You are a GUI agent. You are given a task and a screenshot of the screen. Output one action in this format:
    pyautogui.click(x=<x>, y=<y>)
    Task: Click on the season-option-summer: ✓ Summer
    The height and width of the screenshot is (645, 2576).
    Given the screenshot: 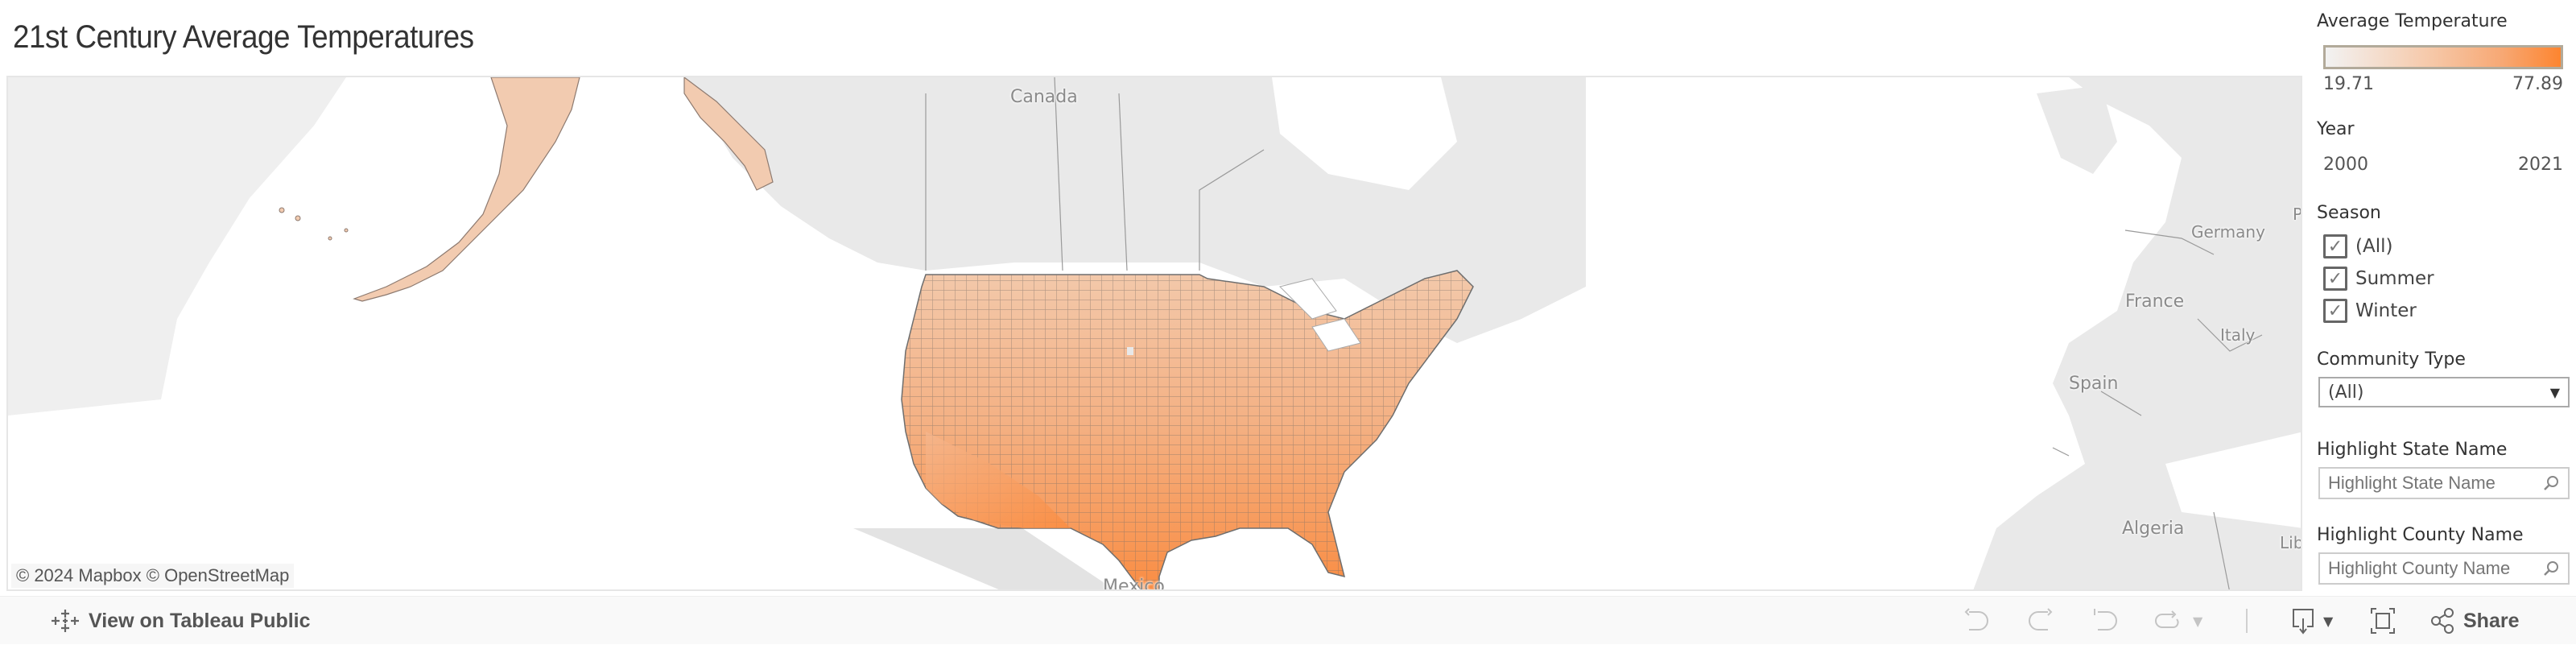 What is the action you would take?
    pyautogui.click(x=2378, y=278)
    